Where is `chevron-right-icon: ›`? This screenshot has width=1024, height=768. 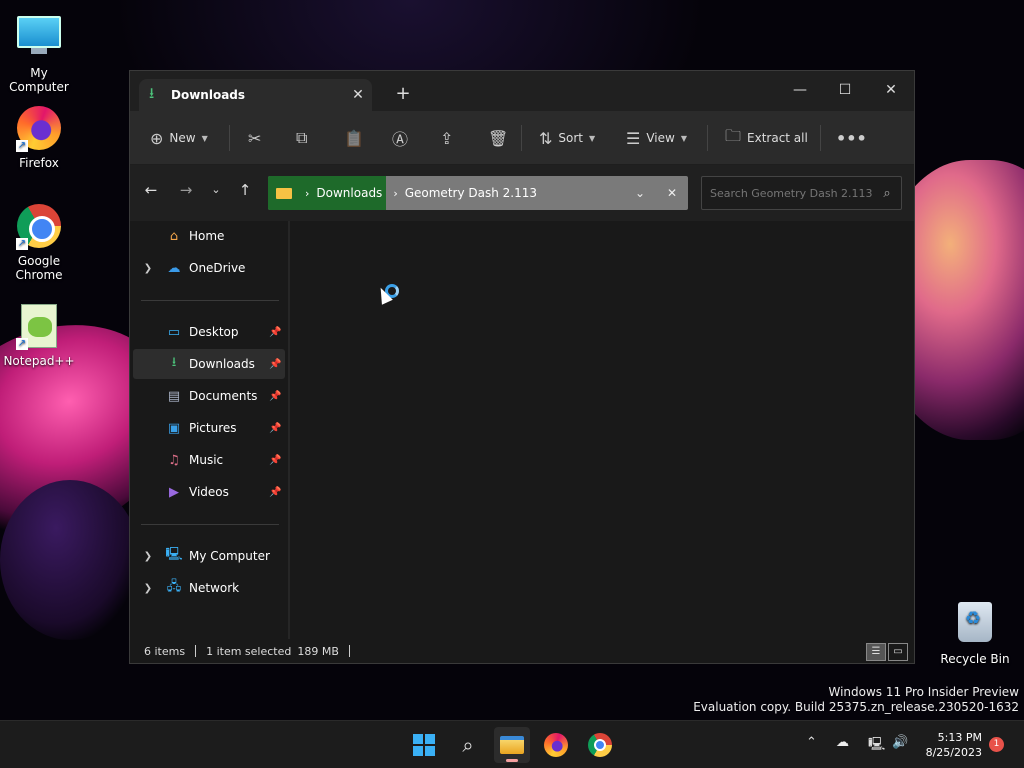 chevron-right-icon: › is located at coordinates (395, 193).